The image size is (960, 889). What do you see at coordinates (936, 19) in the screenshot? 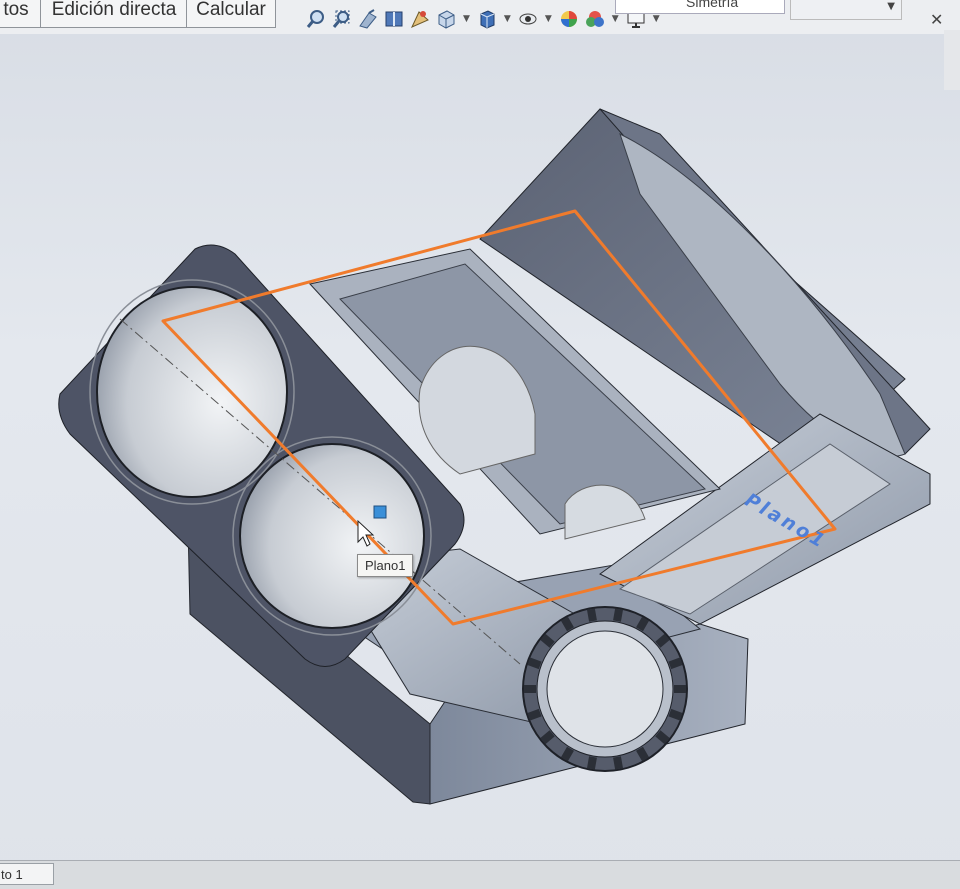
I see `close-icon: ✕` at bounding box center [936, 19].